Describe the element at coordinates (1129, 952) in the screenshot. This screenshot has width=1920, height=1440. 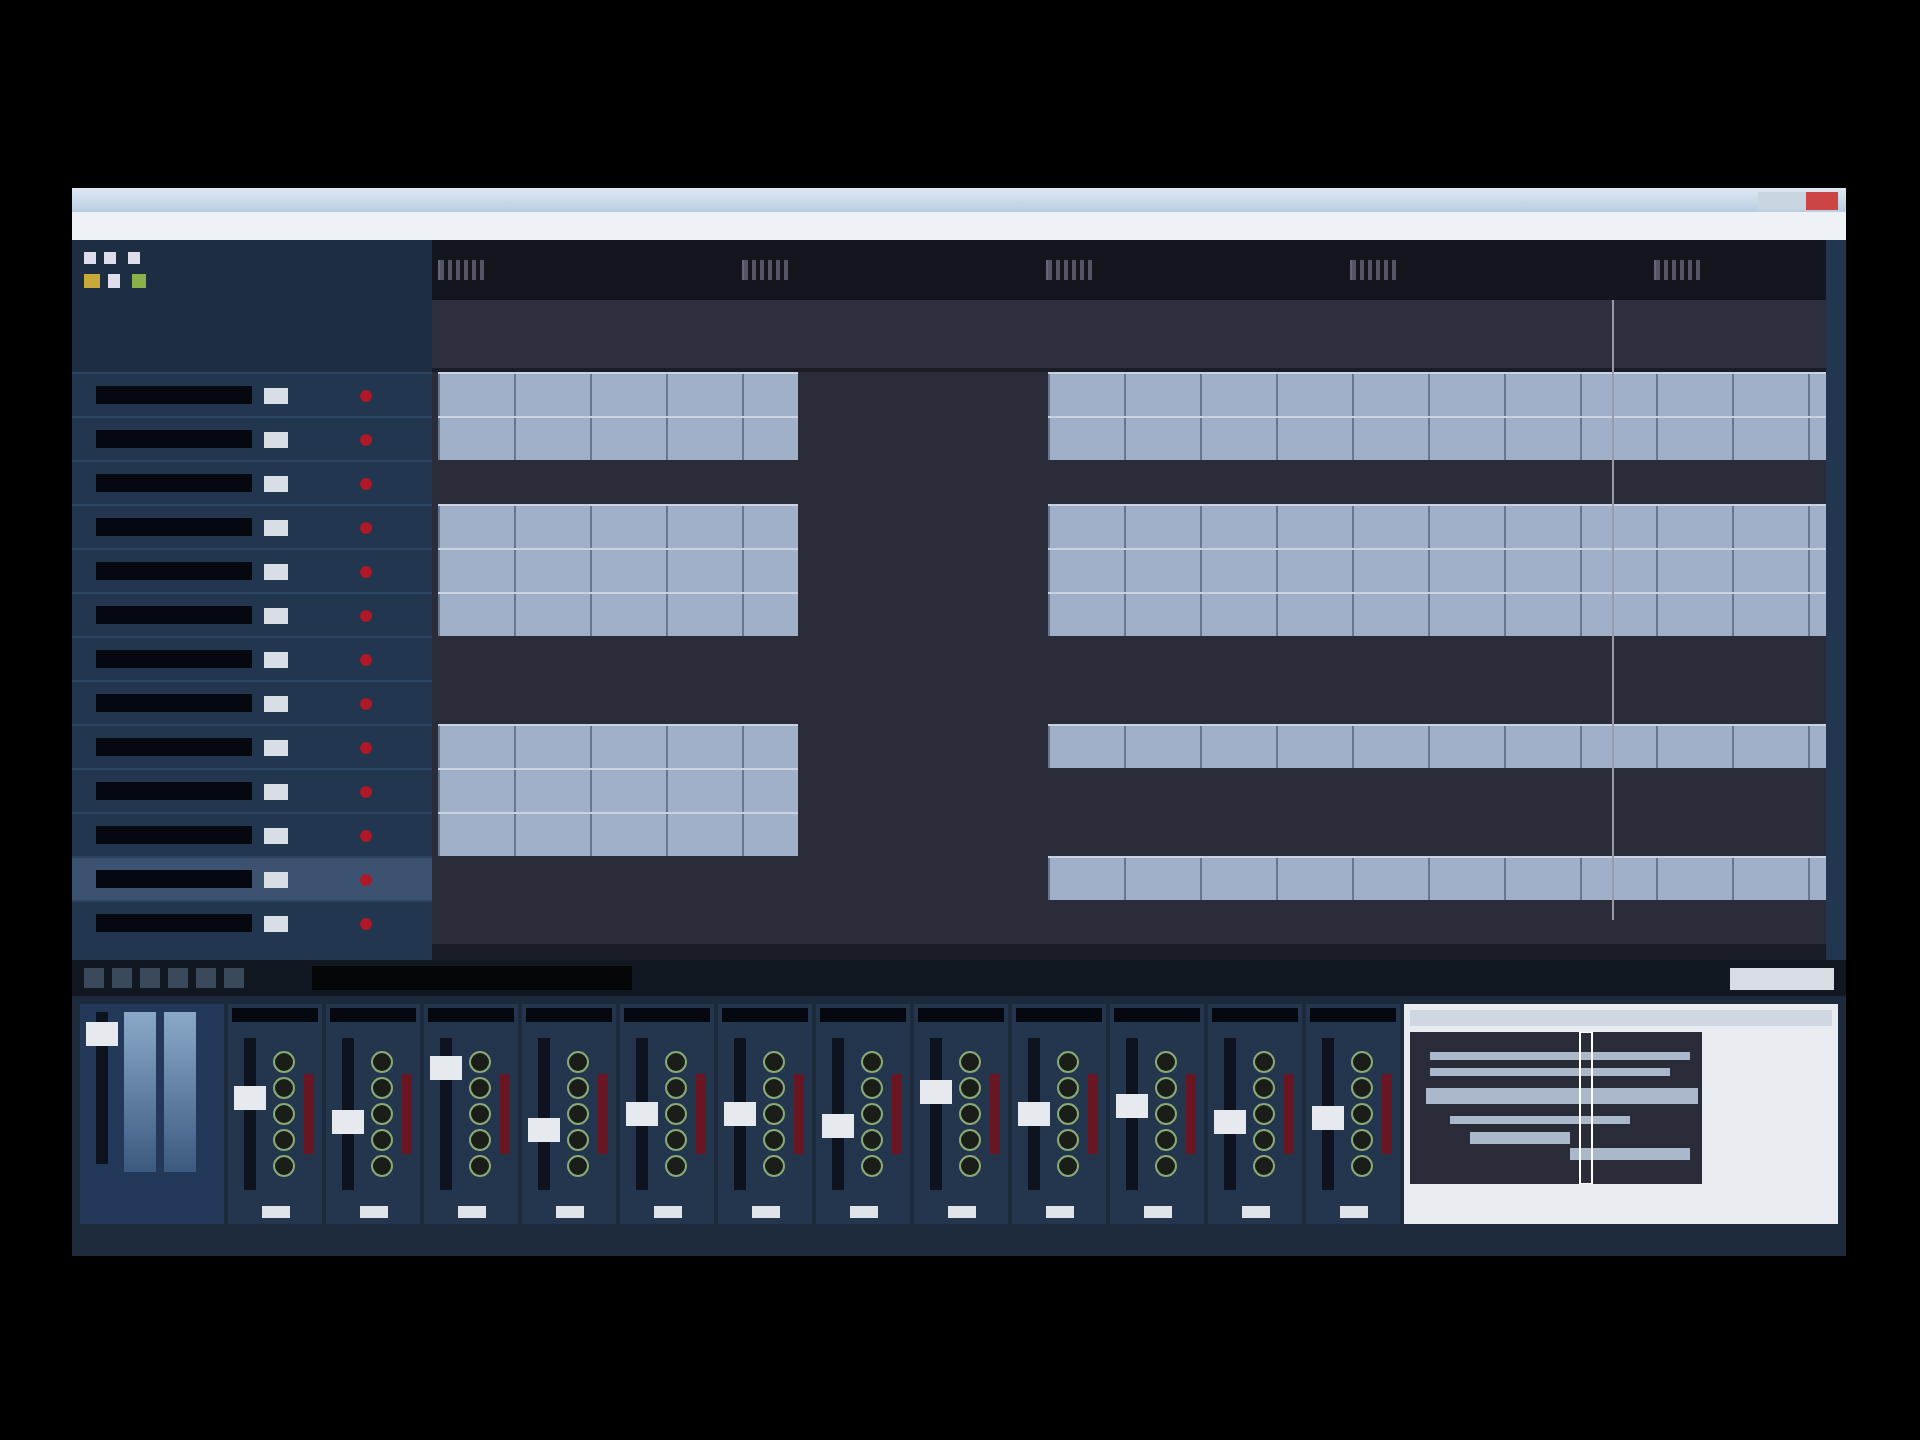
I see `horizontal-scrollbar` at that location.